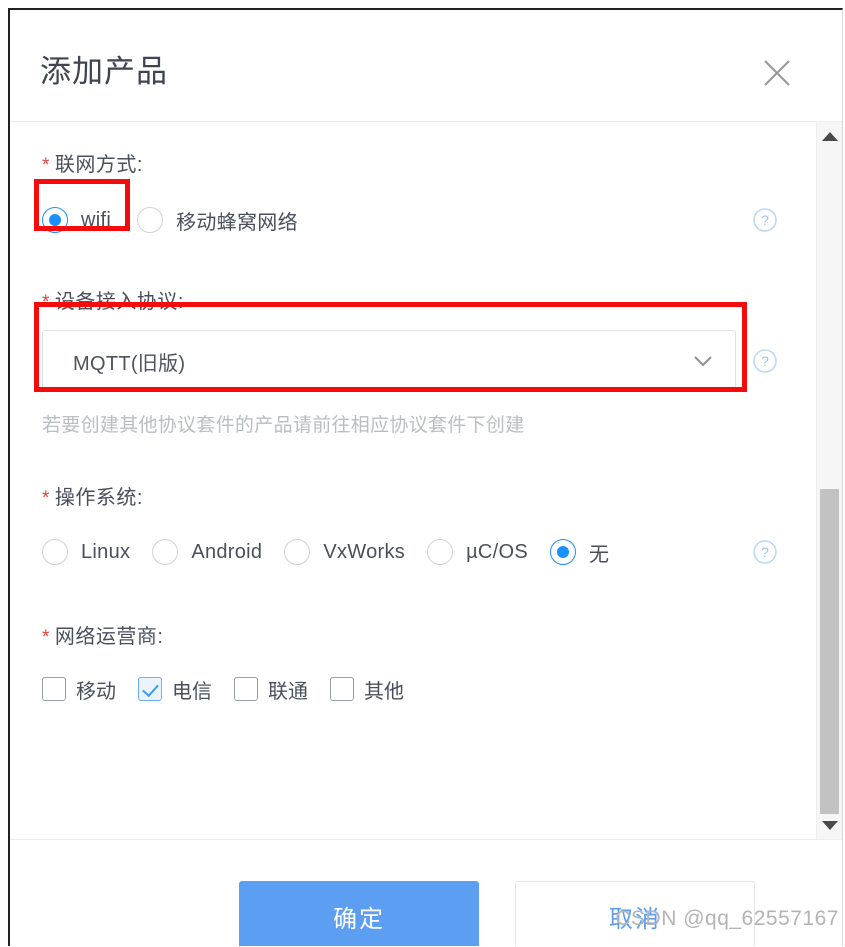  I want to click on help-icon-operating-system: ?, so click(765, 552).